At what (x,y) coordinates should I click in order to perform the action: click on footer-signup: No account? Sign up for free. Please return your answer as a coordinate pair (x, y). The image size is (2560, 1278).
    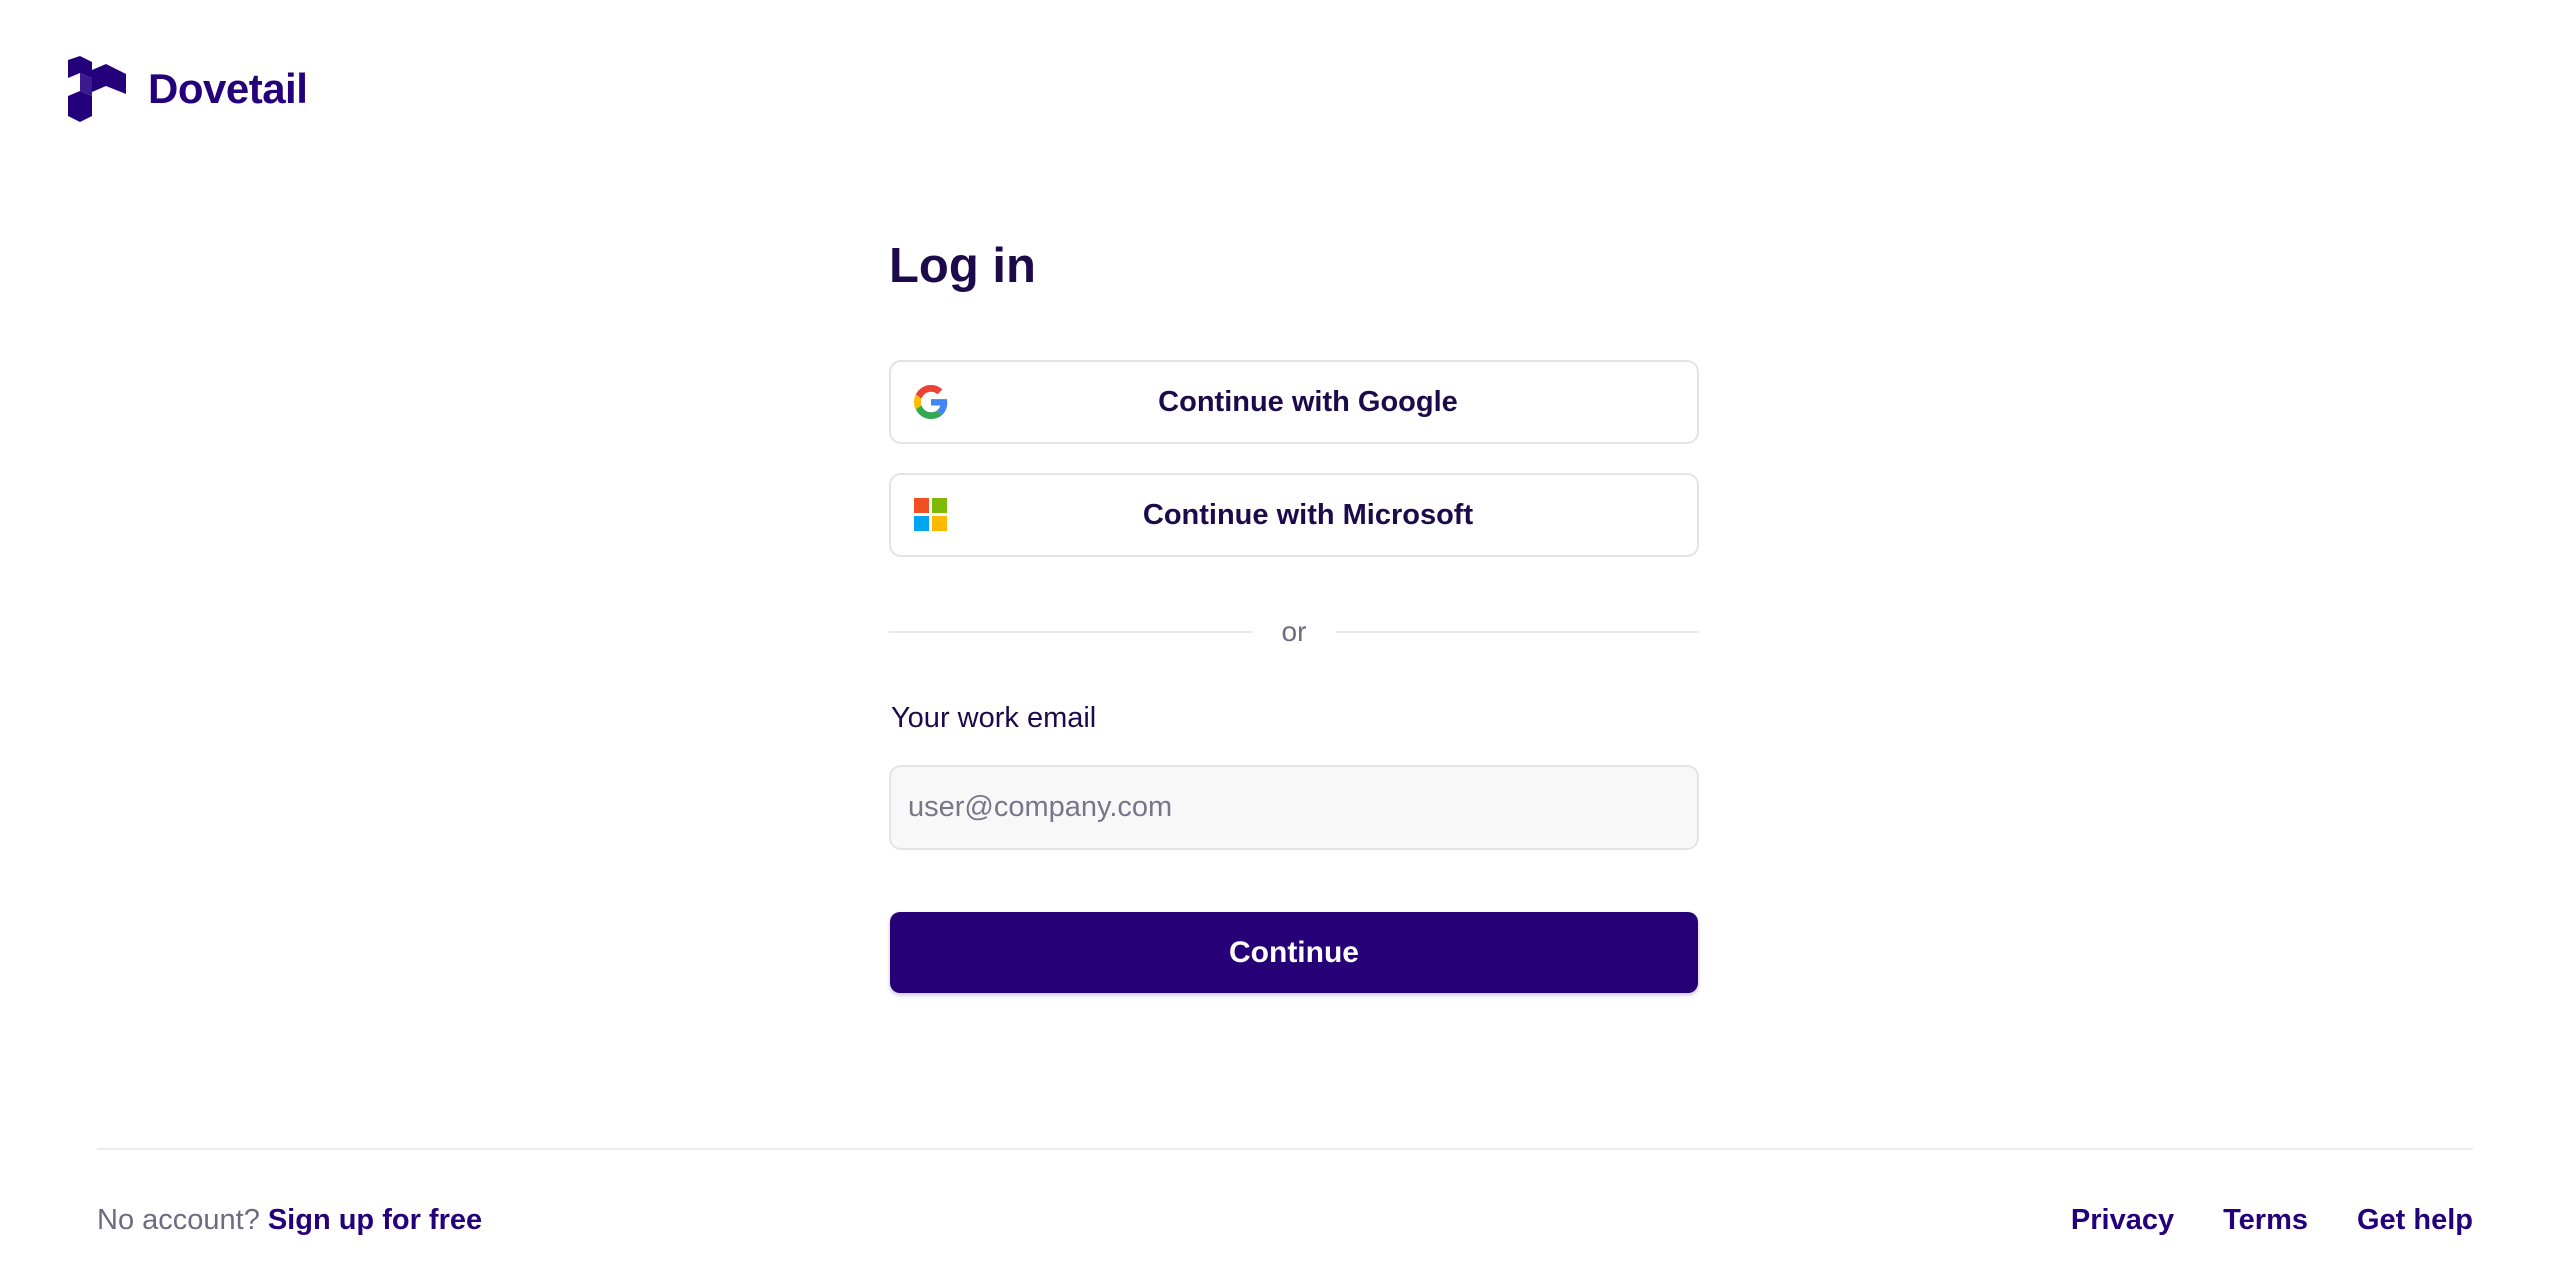
    Looking at the image, I should click on (289, 1220).